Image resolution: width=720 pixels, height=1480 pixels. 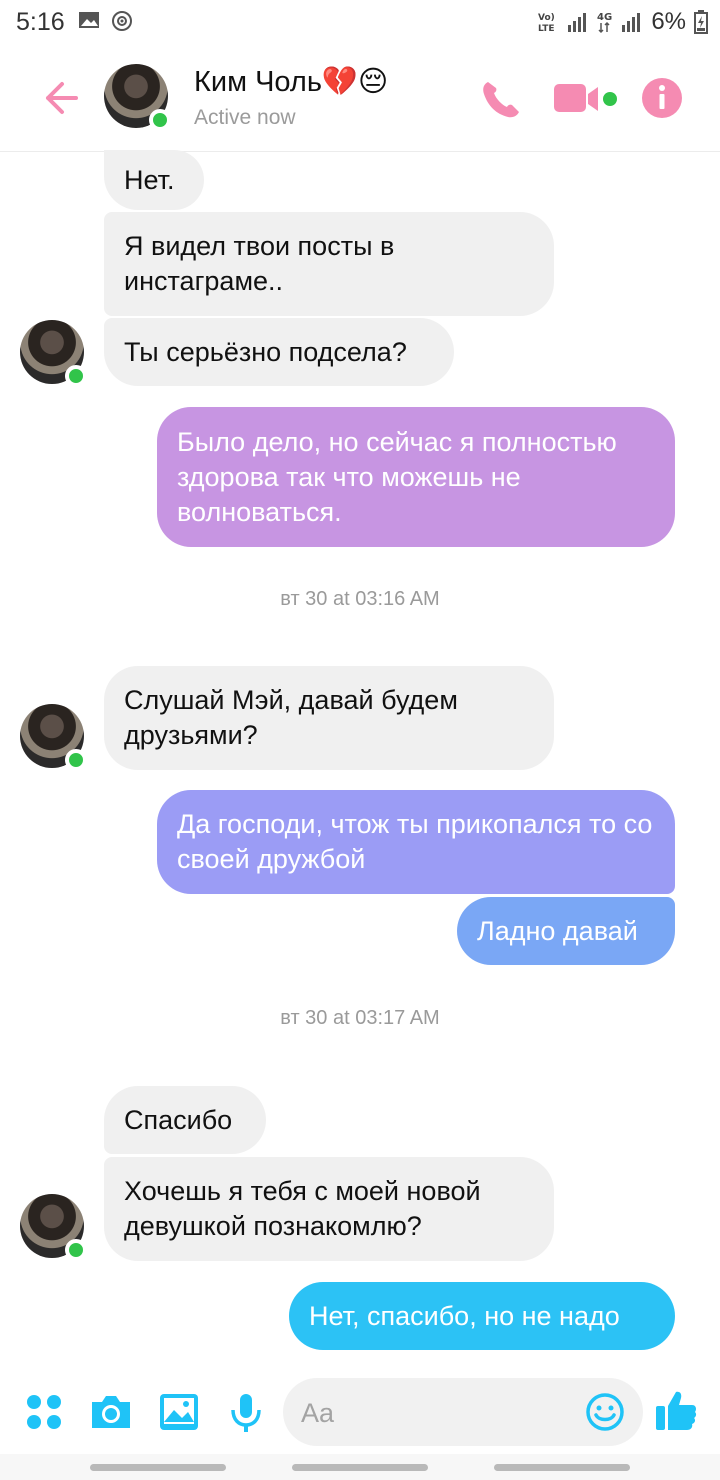 I want to click on svg-text: LTE, so click(x=546, y=29).